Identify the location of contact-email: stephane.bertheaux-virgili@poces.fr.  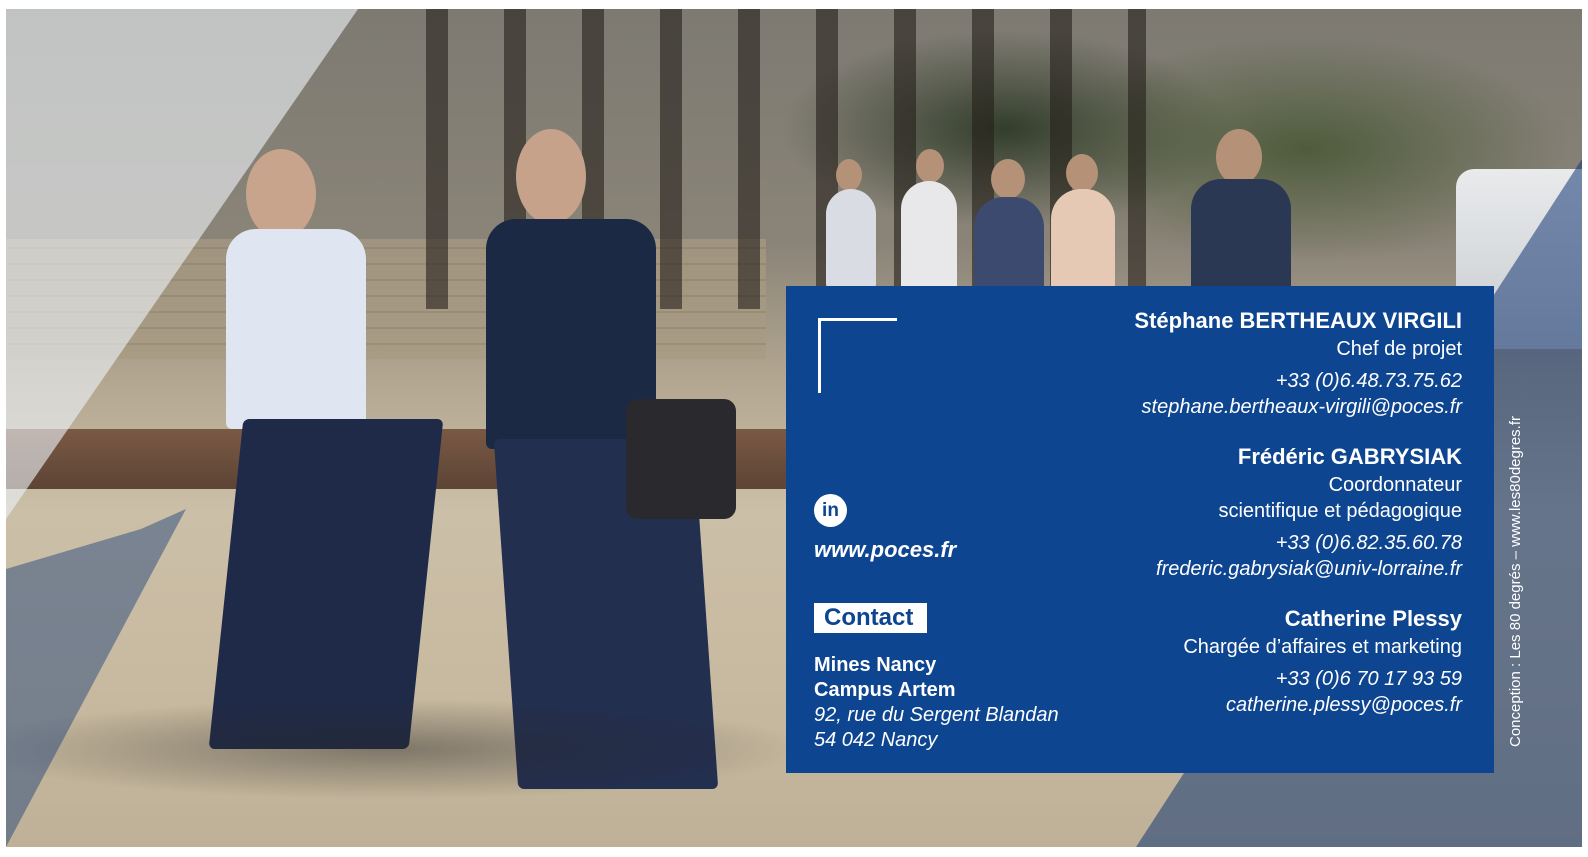
(1242, 407).